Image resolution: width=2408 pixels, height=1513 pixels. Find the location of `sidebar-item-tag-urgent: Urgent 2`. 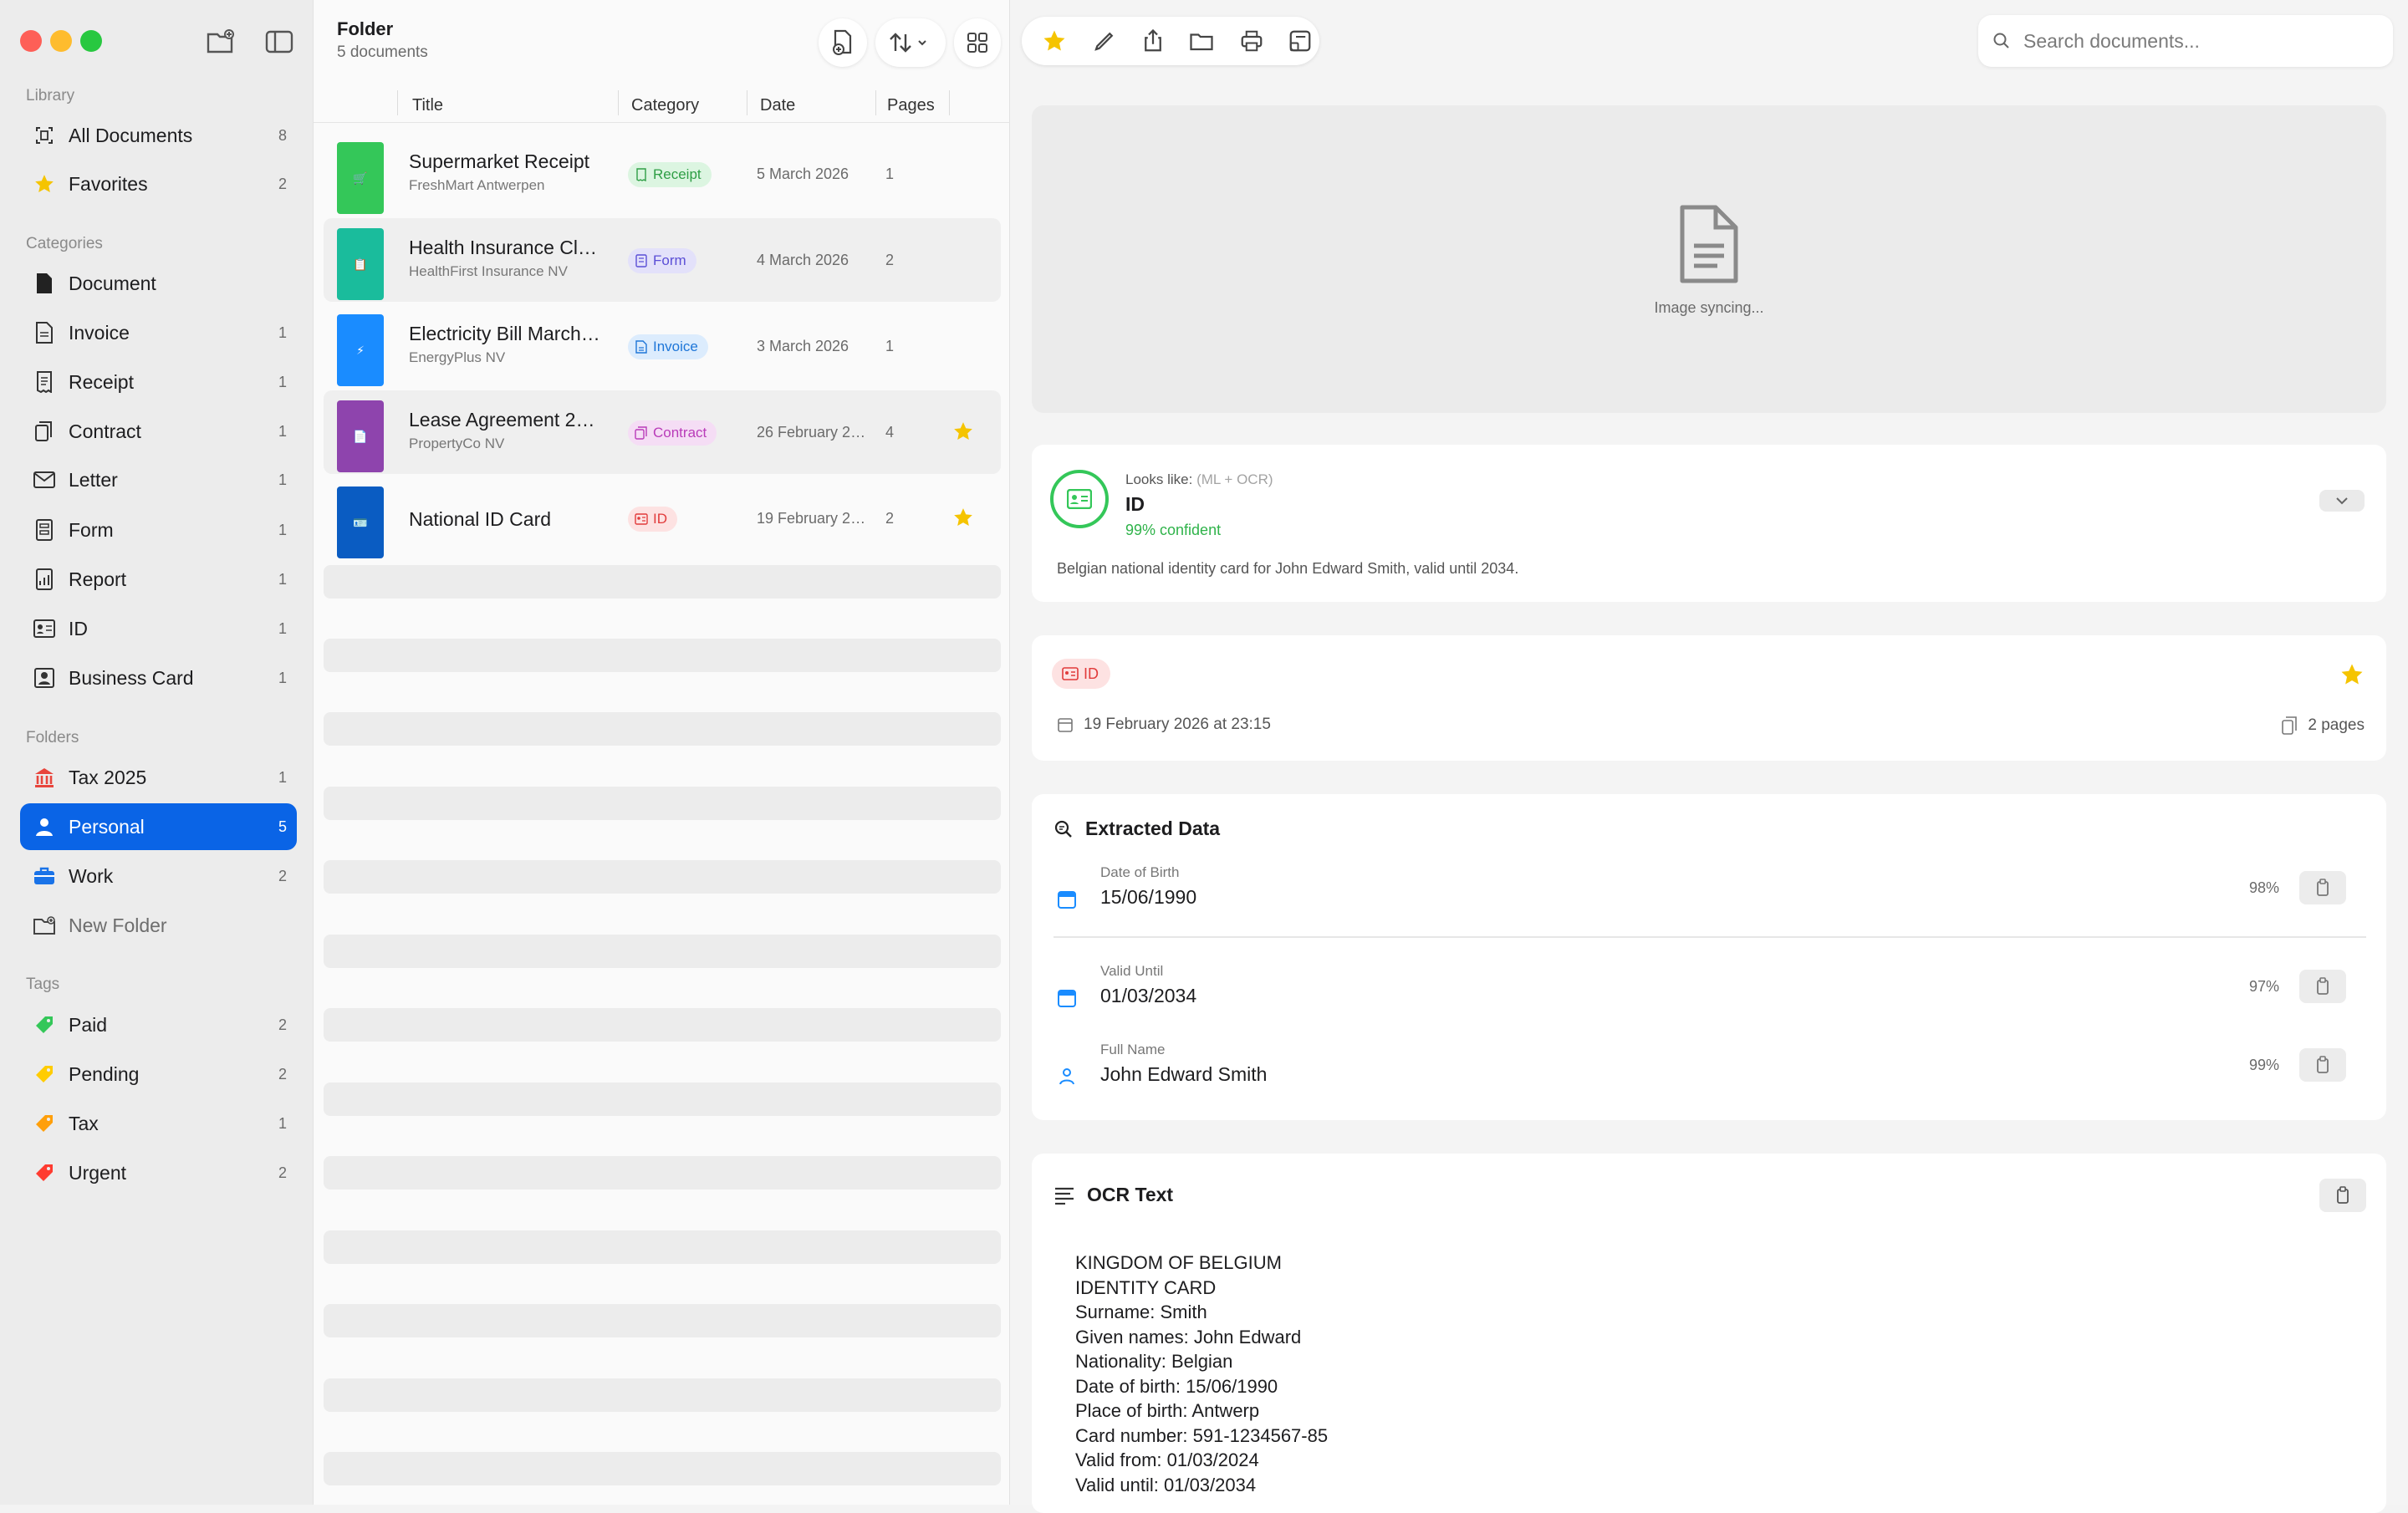

sidebar-item-tag-urgent: Urgent 2 is located at coordinates (159, 1172).